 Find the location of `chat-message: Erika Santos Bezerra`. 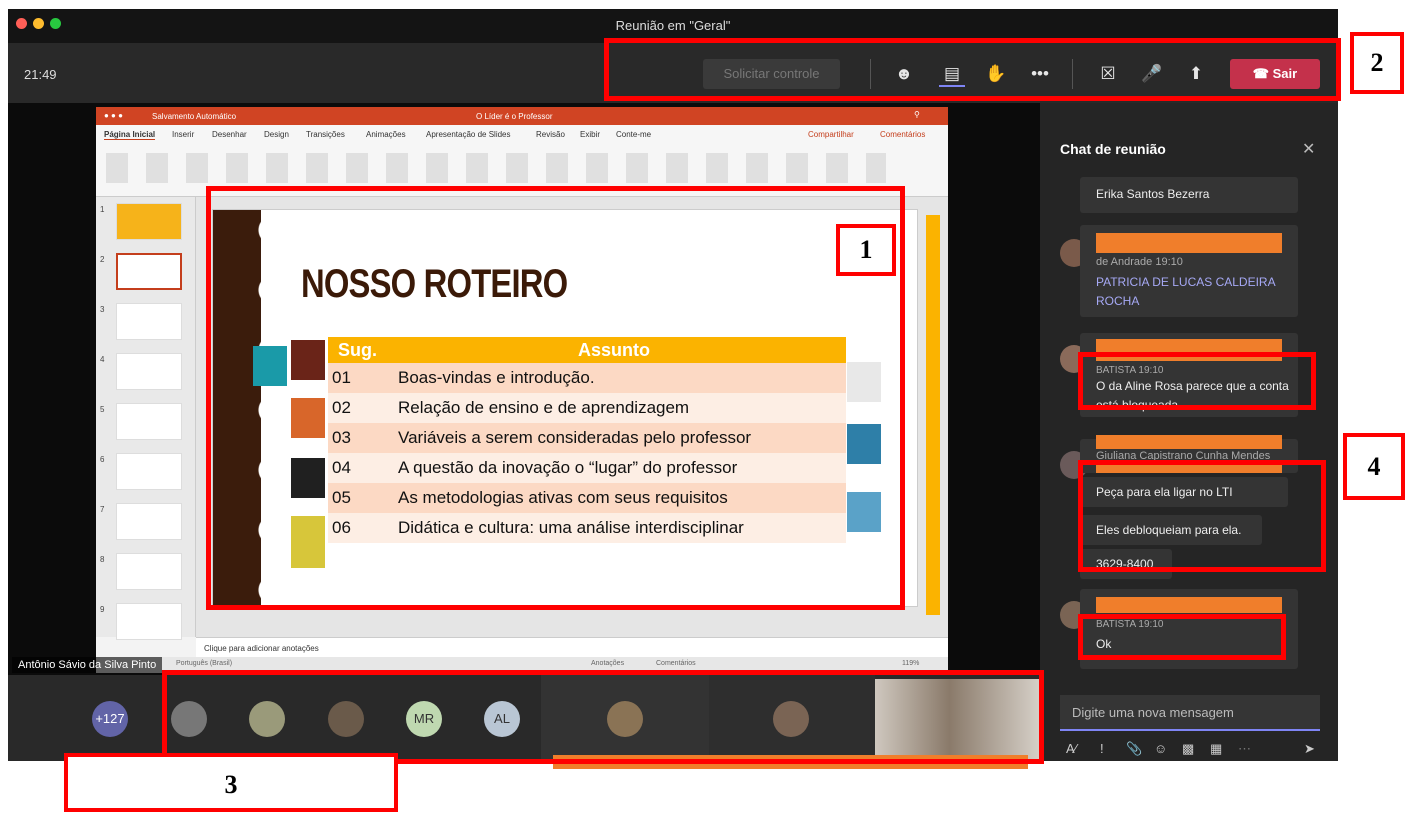

chat-message: Erika Santos Bezerra is located at coordinates (1189, 195).